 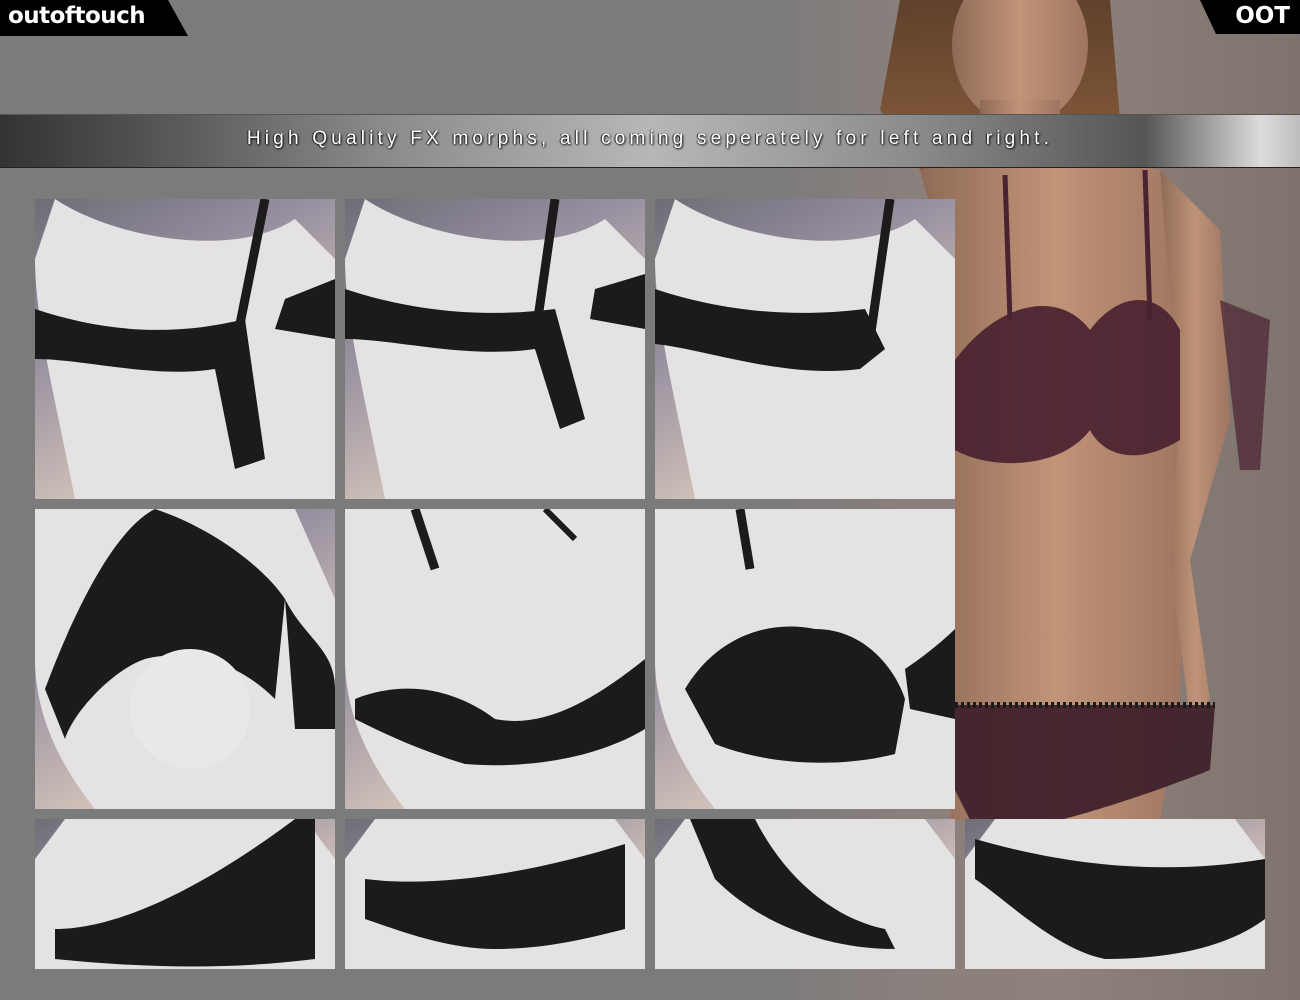 I want to click on brand-logo: outoftouch, so click(x=94, y=18).